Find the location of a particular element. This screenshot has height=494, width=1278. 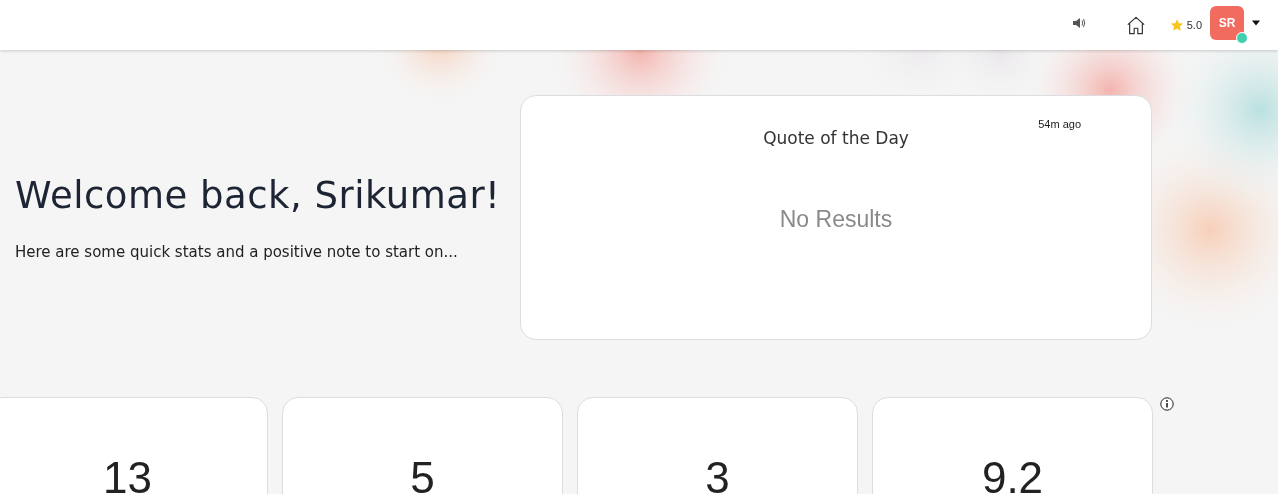

star-icon is located at coordinates (1176, 25).